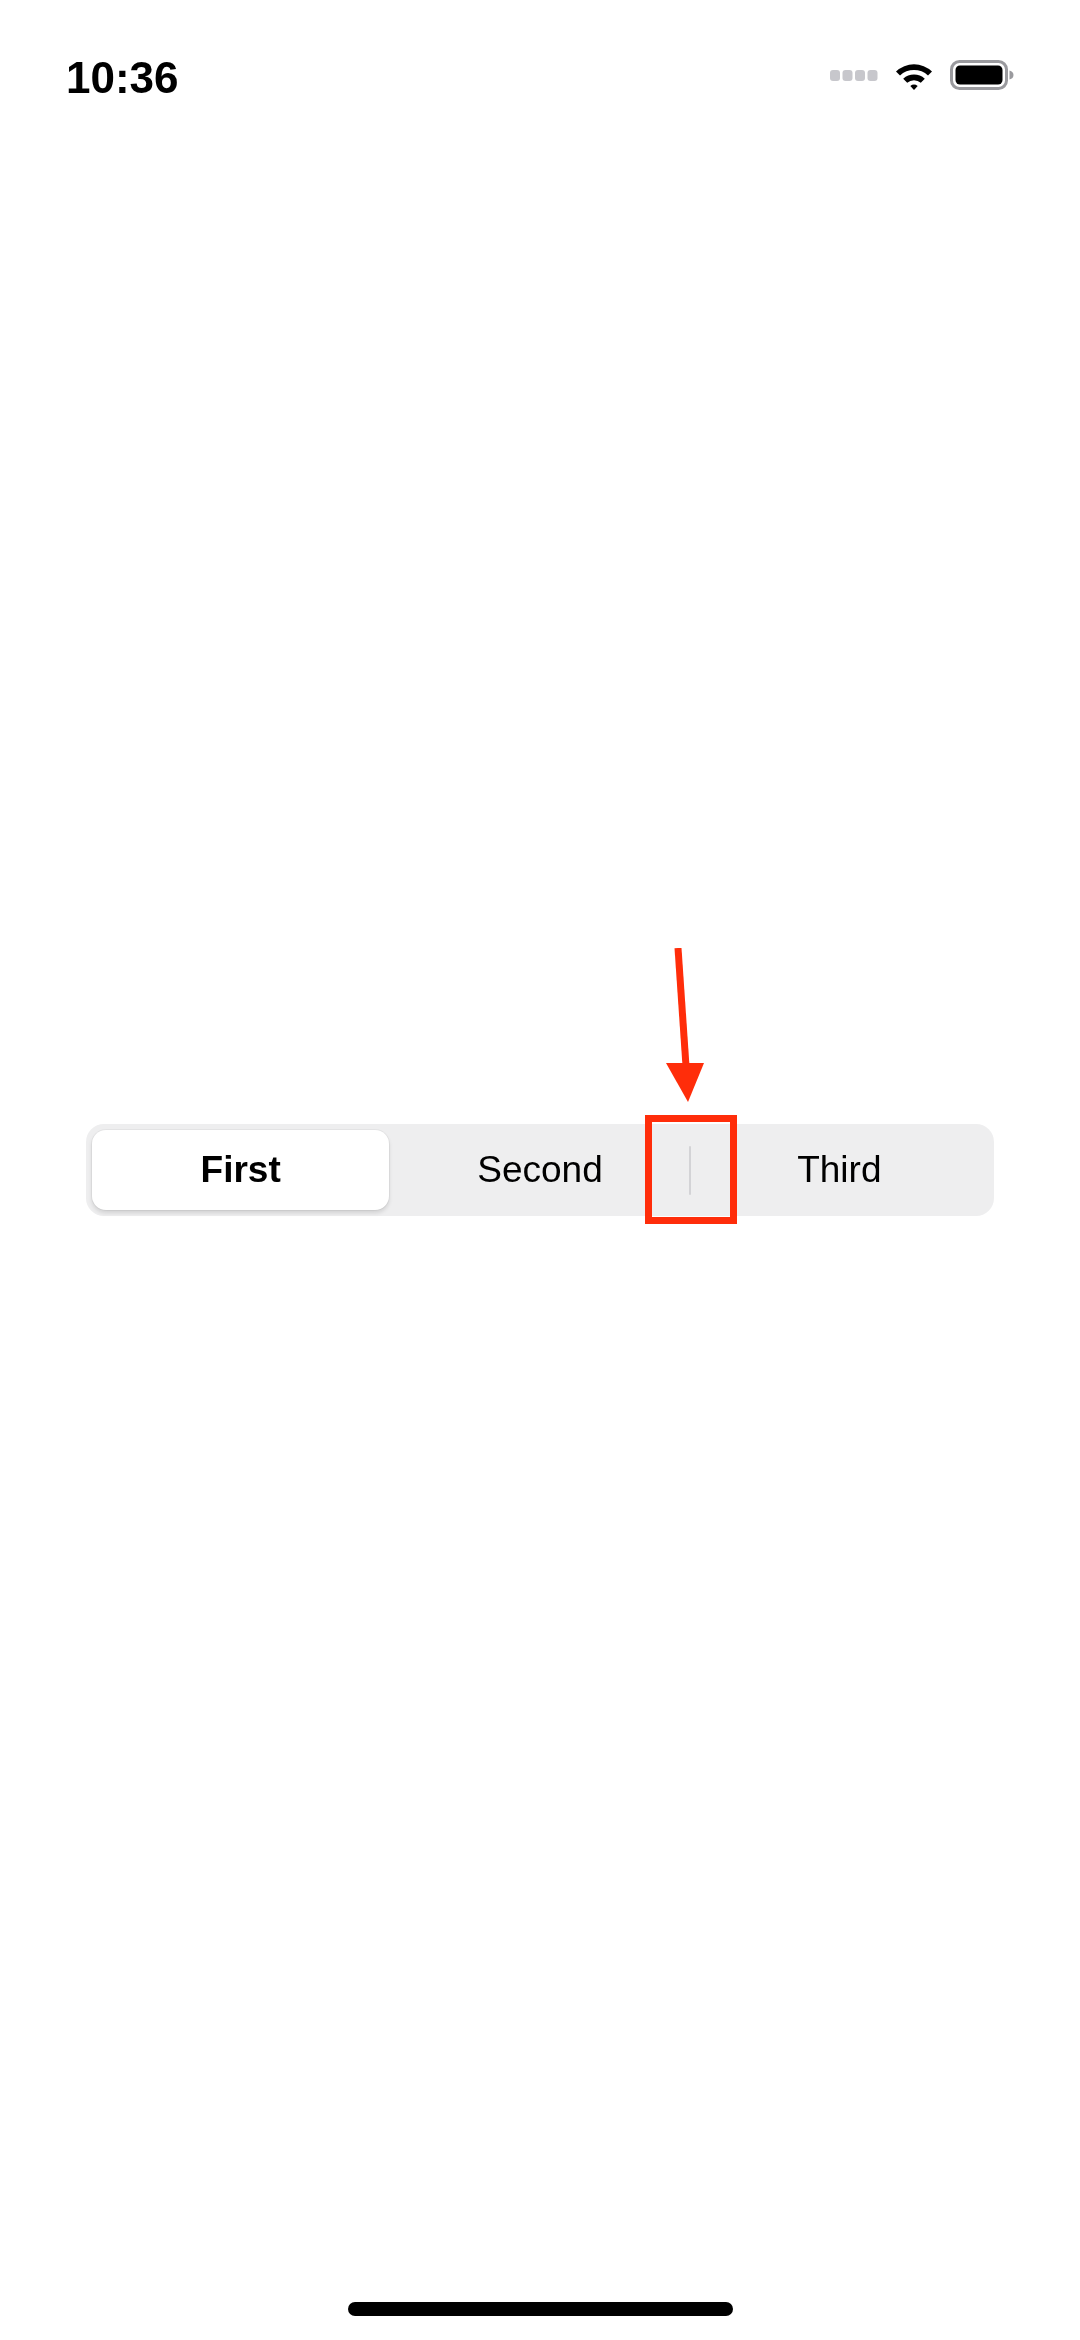 Image resolution: width=1080 pixels, height=2340 pixels. I want to click on status-time: 10:36, so click(122, 78).